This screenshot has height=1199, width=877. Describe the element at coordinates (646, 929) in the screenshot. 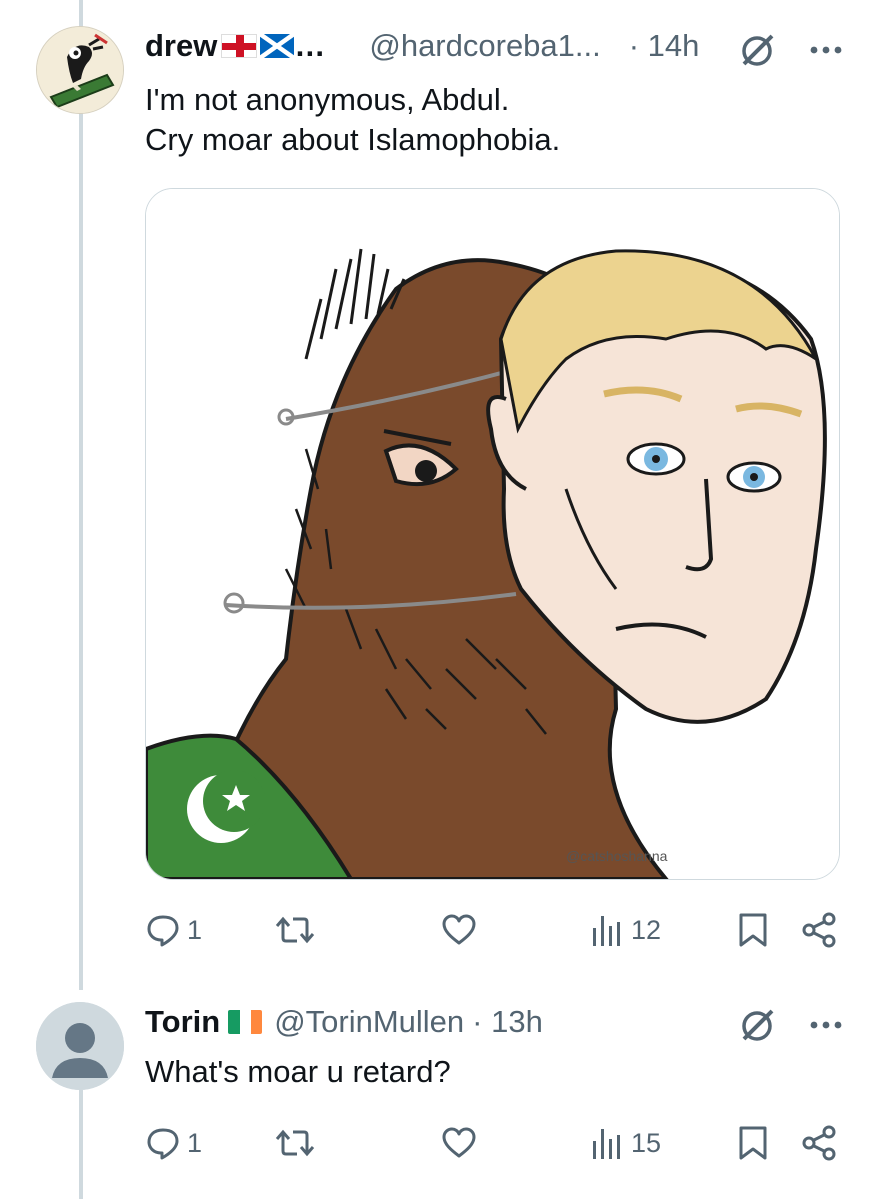

I see `views-count: 12` at that location.